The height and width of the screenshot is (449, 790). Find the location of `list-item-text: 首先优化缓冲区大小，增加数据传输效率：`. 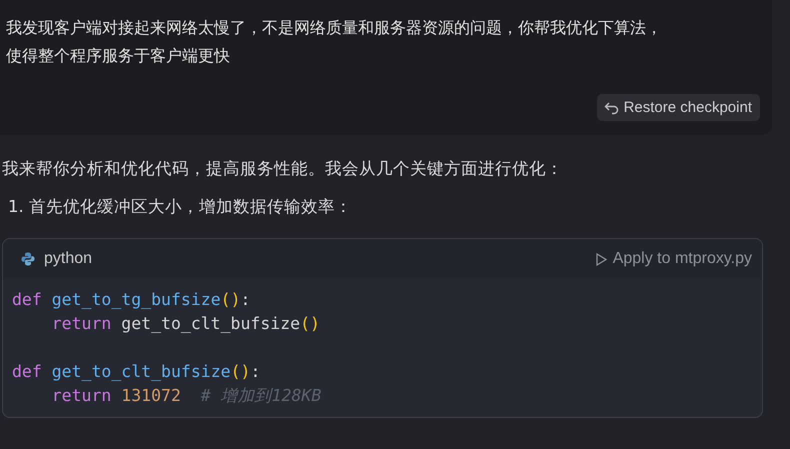

list-item-text: 首先优化缓冲区大小，增加数据传输效率： is located at coordinates (190, 207).